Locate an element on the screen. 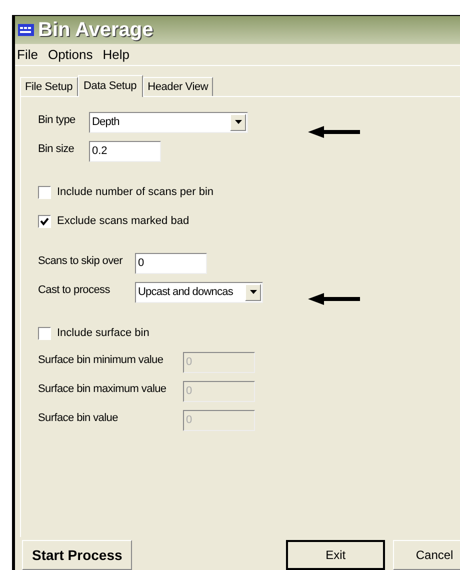 This screenshot has height=570, width=460. input-field: 0 is located at coordinates (171, 263).